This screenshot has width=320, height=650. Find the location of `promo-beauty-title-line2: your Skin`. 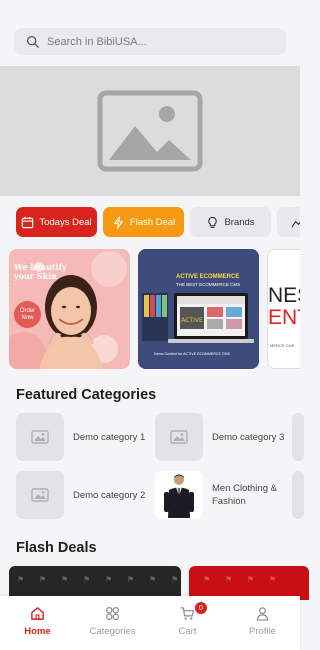

promo-beauty-title-line2: your Skin is located at coordinates (35, 276).